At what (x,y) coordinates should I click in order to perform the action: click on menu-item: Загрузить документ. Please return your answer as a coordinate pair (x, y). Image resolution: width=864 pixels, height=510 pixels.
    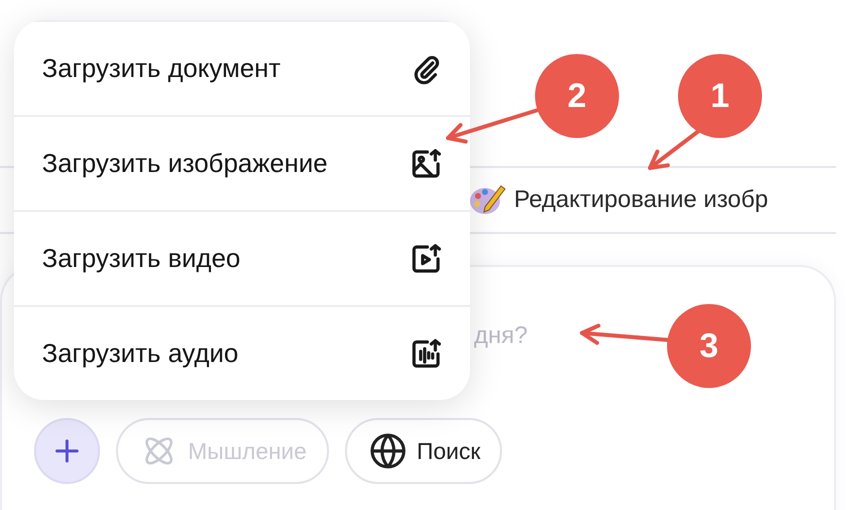
    Looking at the image, I should click on (242, 67).